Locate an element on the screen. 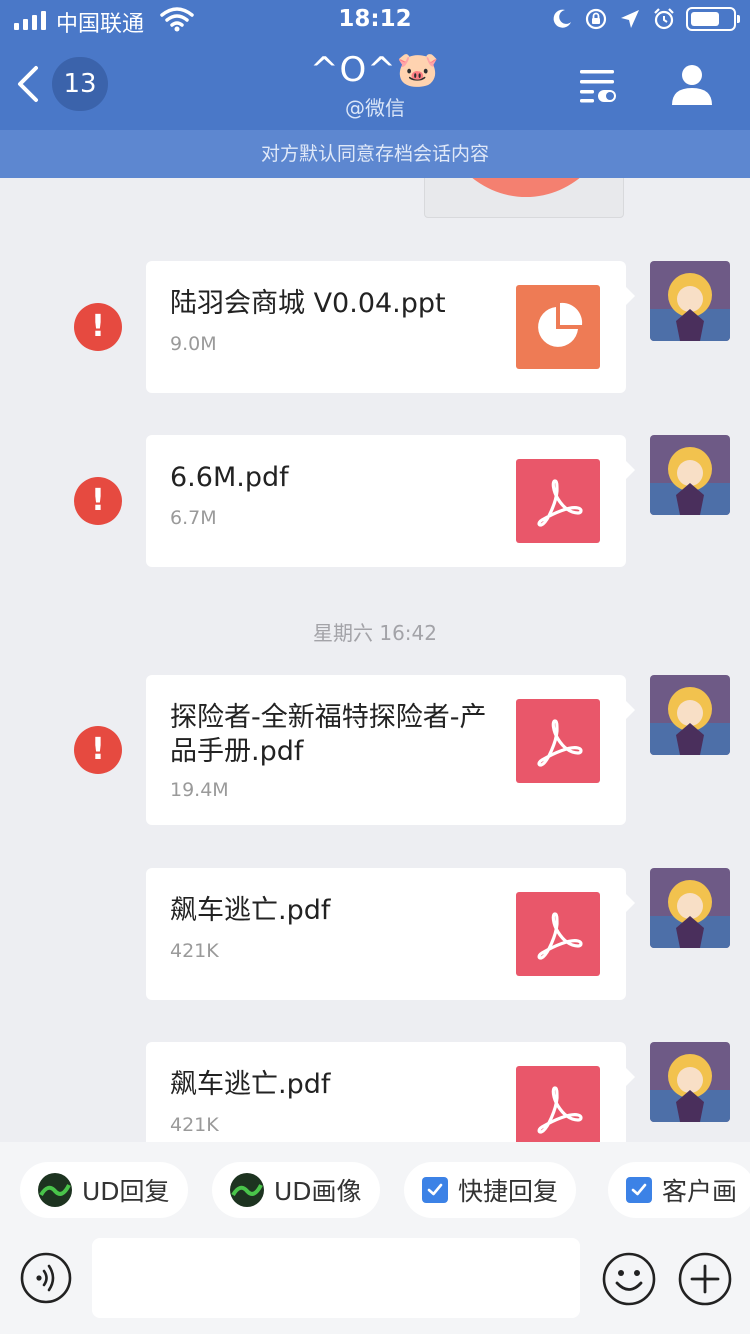 This screenshot has width=750, height=1334. file-size: 6.7M is located at coordinates (193, 518).